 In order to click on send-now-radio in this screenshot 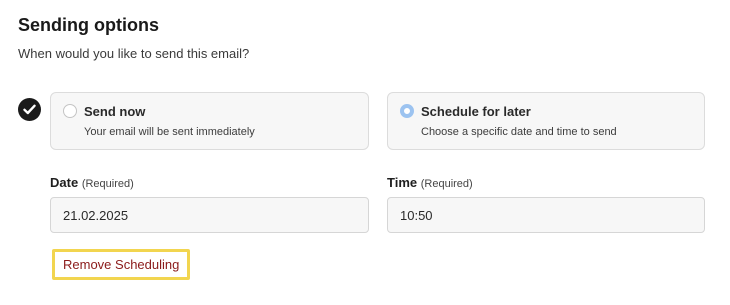, I will do `click(70, 111)`.